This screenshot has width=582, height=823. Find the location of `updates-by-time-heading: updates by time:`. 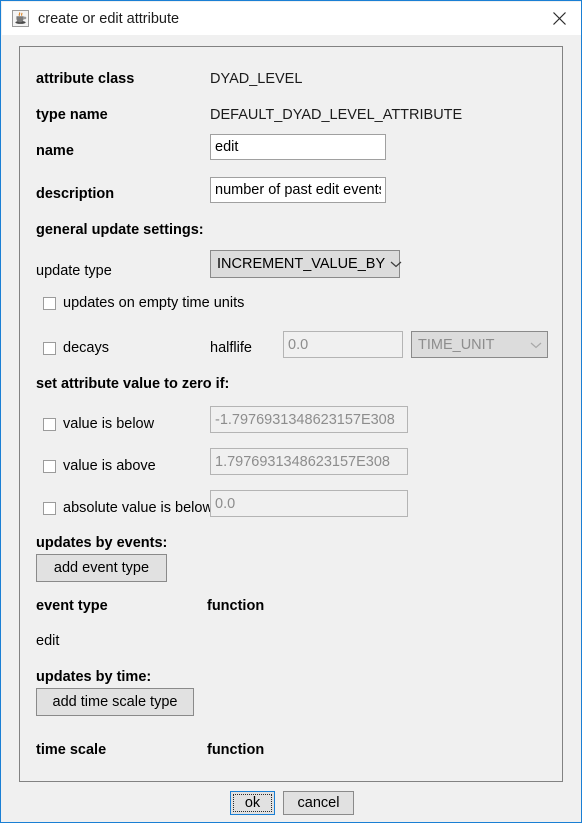

updates-by-time-heading: updates by time: is located at coordinates (94, 677).